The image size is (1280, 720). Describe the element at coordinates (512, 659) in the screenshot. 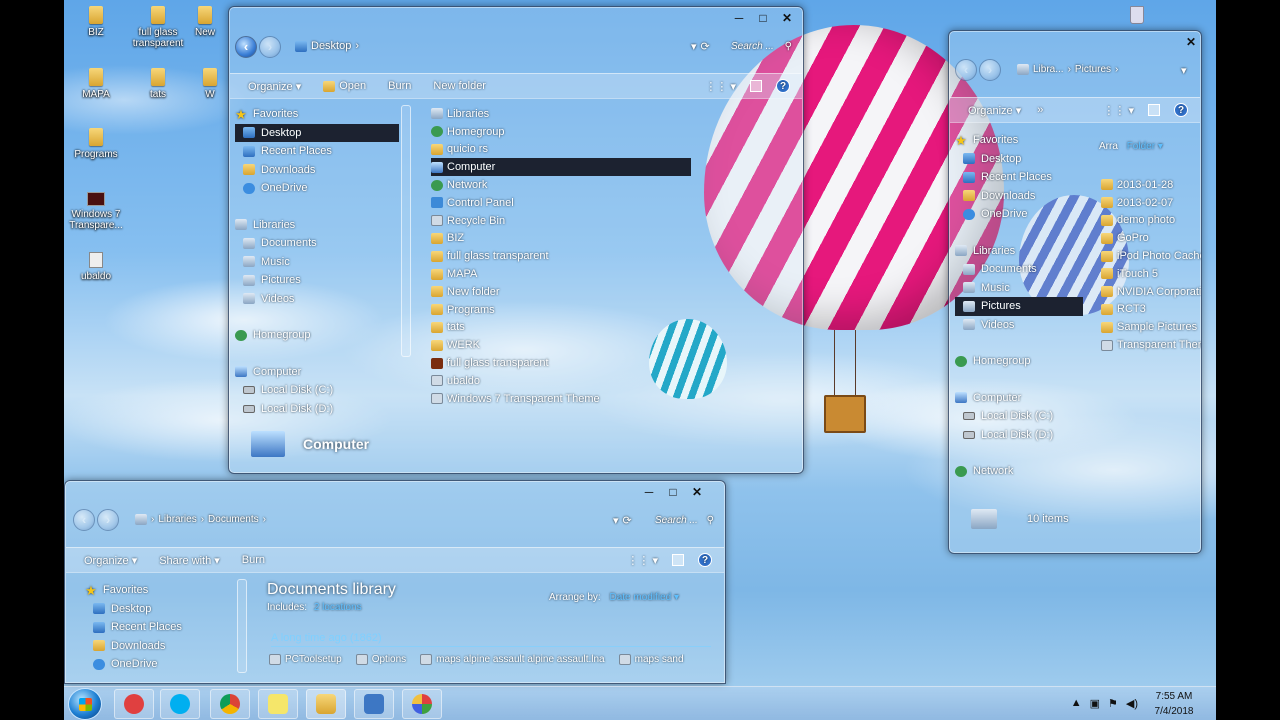

I see `document-item: maps alpine assault alpine assault.lna` at that location.